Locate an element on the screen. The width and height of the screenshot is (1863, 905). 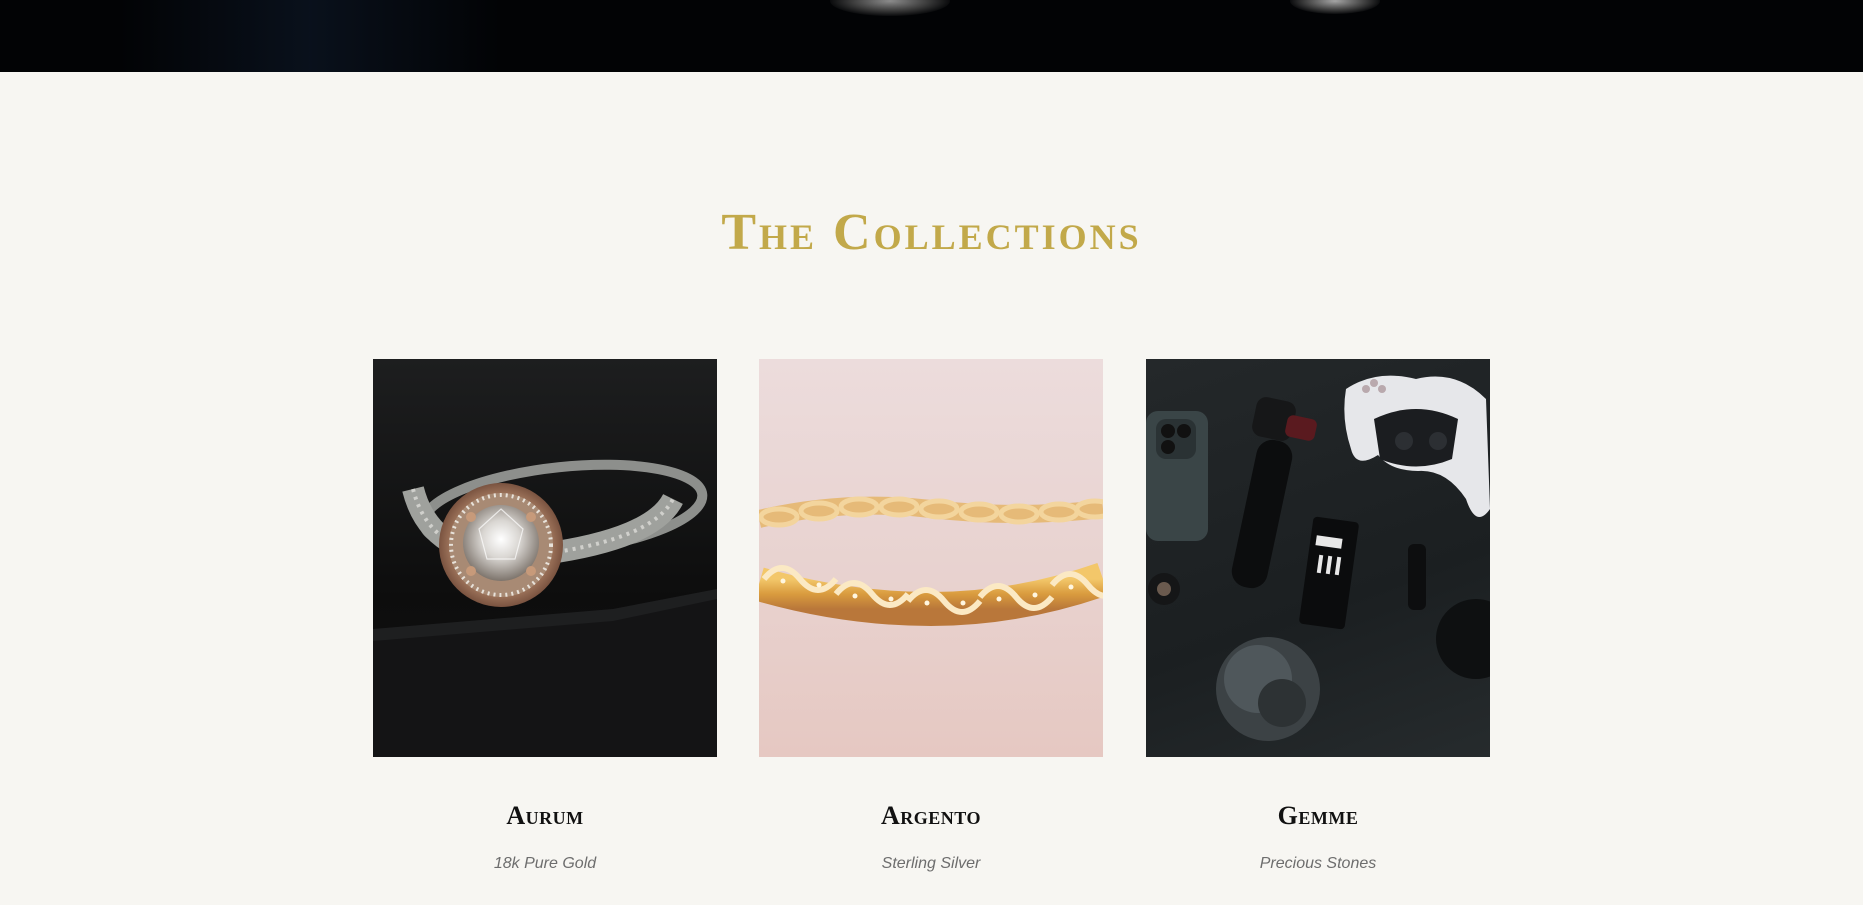
collection-card-aurum: Aurum 18k Pure Gold is located at coordinates (545, 615).